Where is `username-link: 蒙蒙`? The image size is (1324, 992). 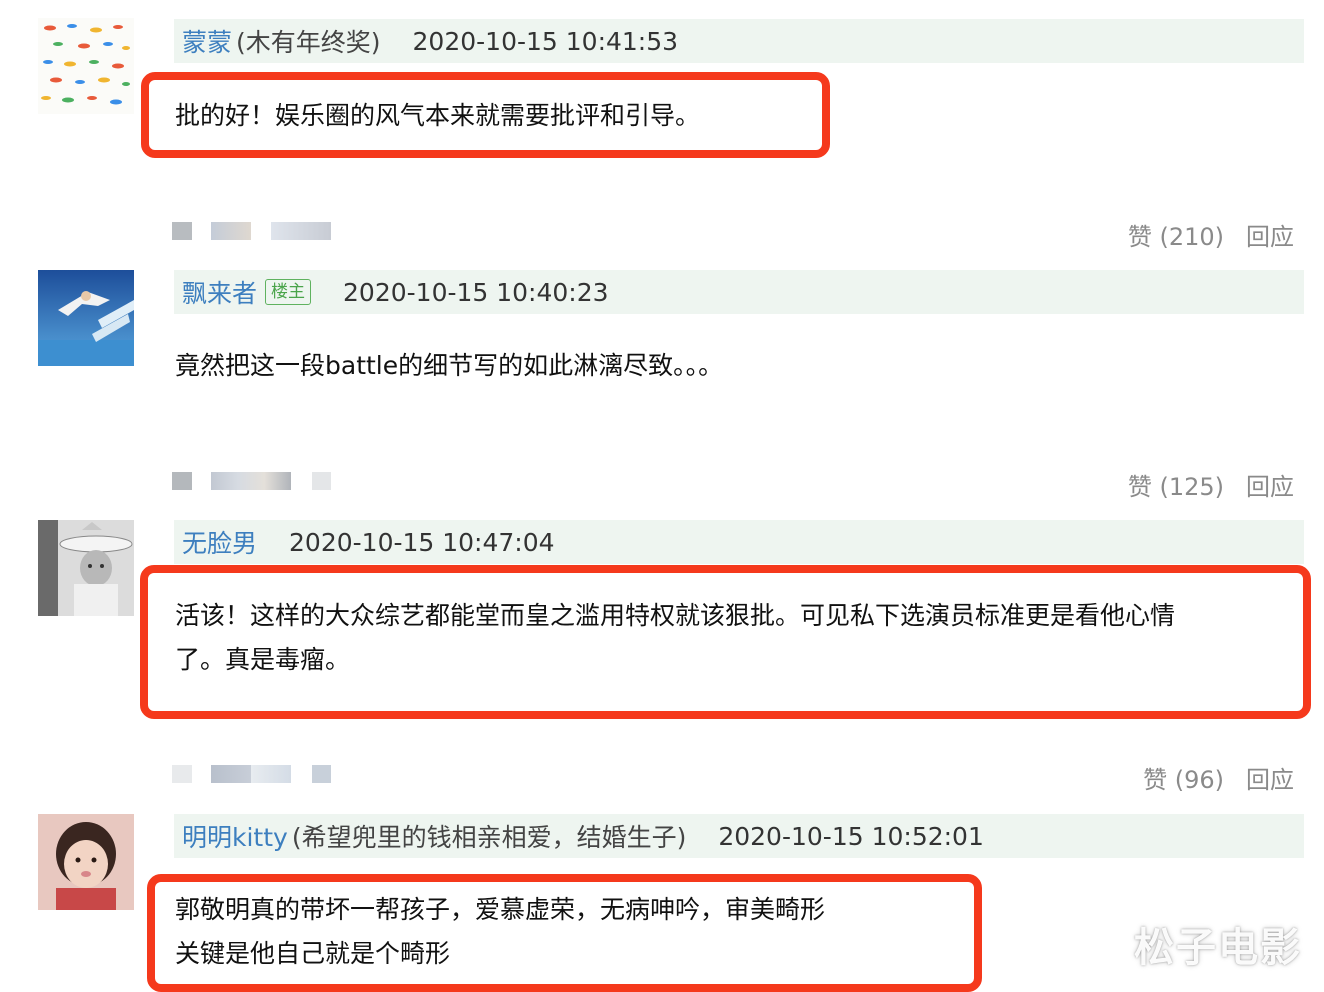
username-link: 蒙蒙 is located at coordinates (207, 41).